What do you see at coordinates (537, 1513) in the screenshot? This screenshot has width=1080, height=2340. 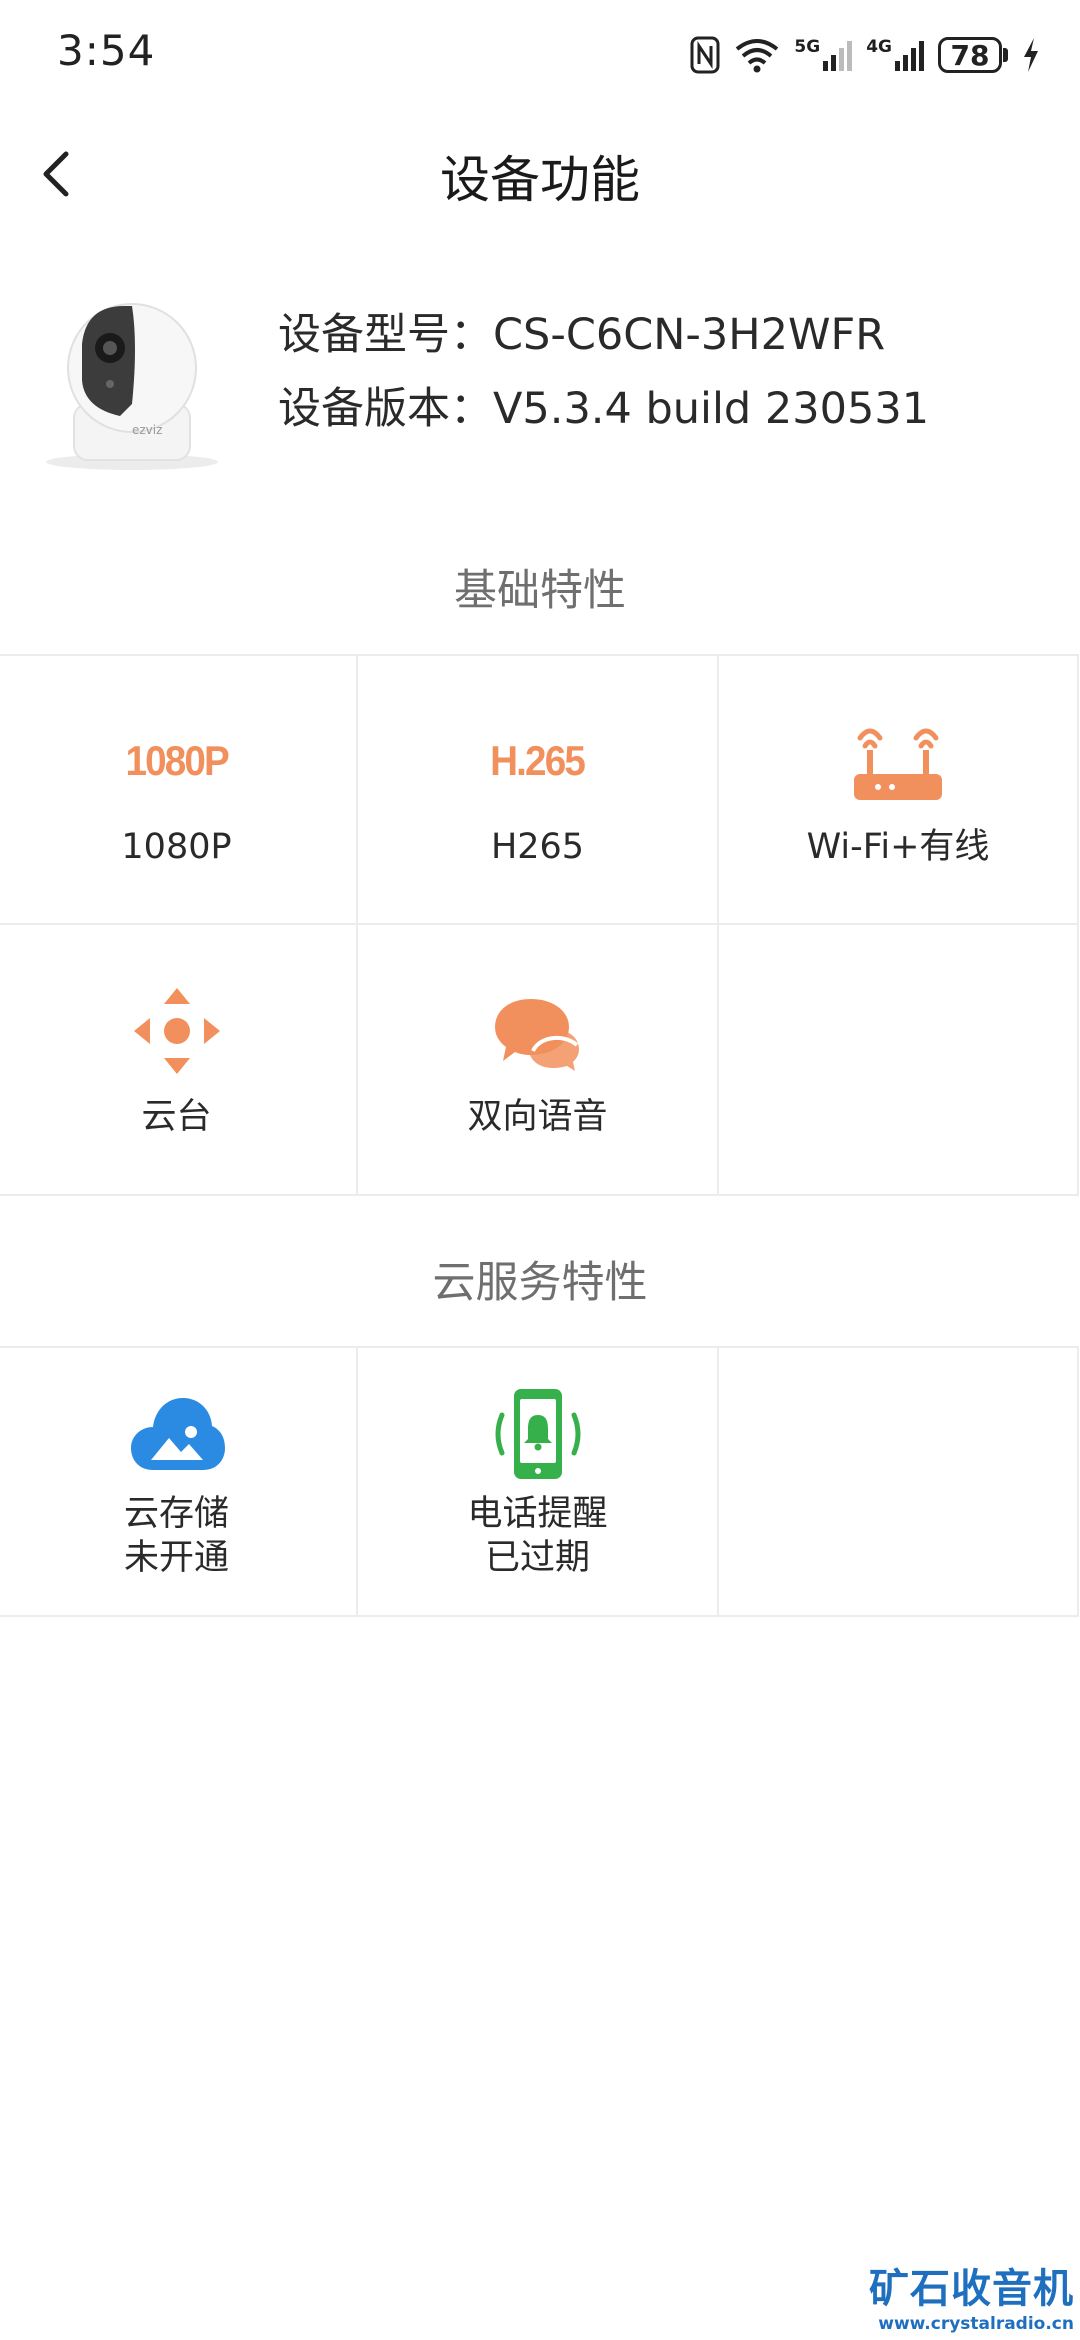 I see `feature-label: 电话提醒` at bounding box center [537, 1513].